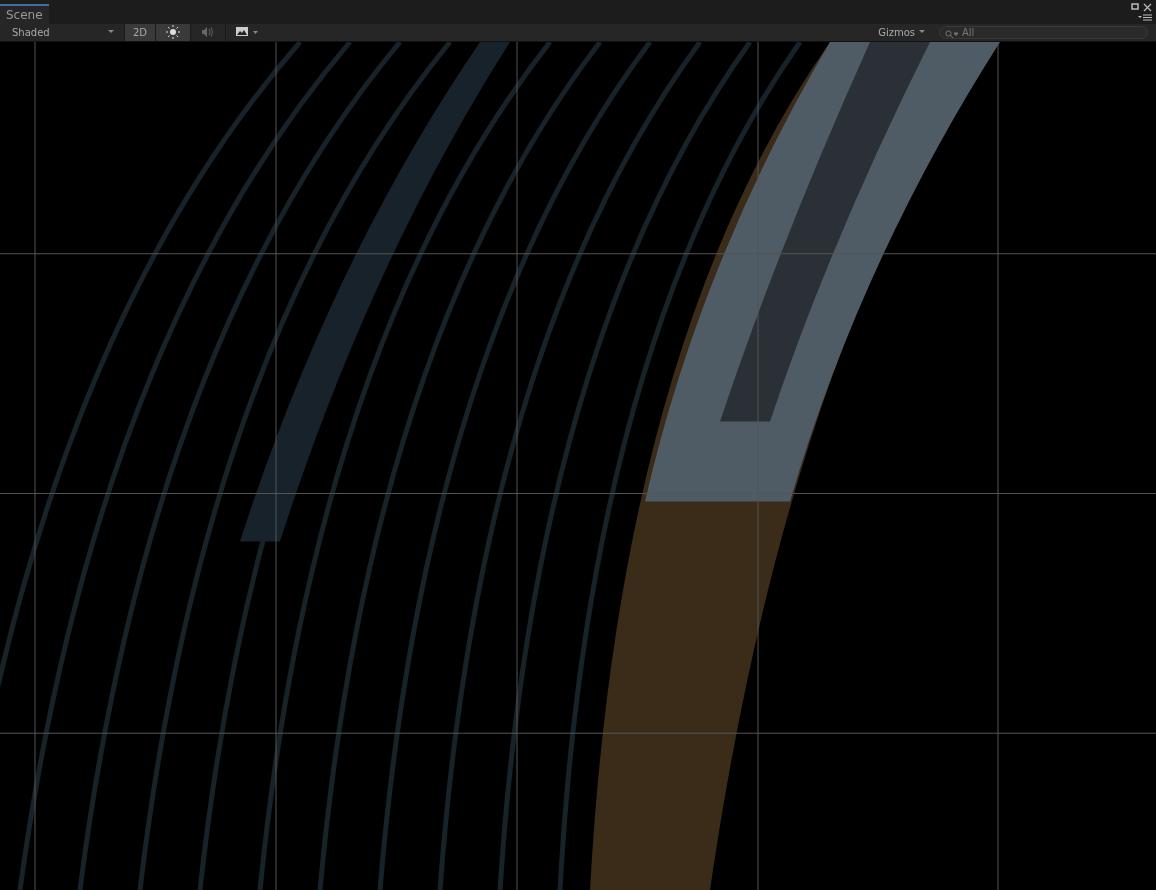 Image resolution: width=1156 pixels, height=890 pixels. I want to click on gizmos-dropdown: Gizmos, so click(899, 32).